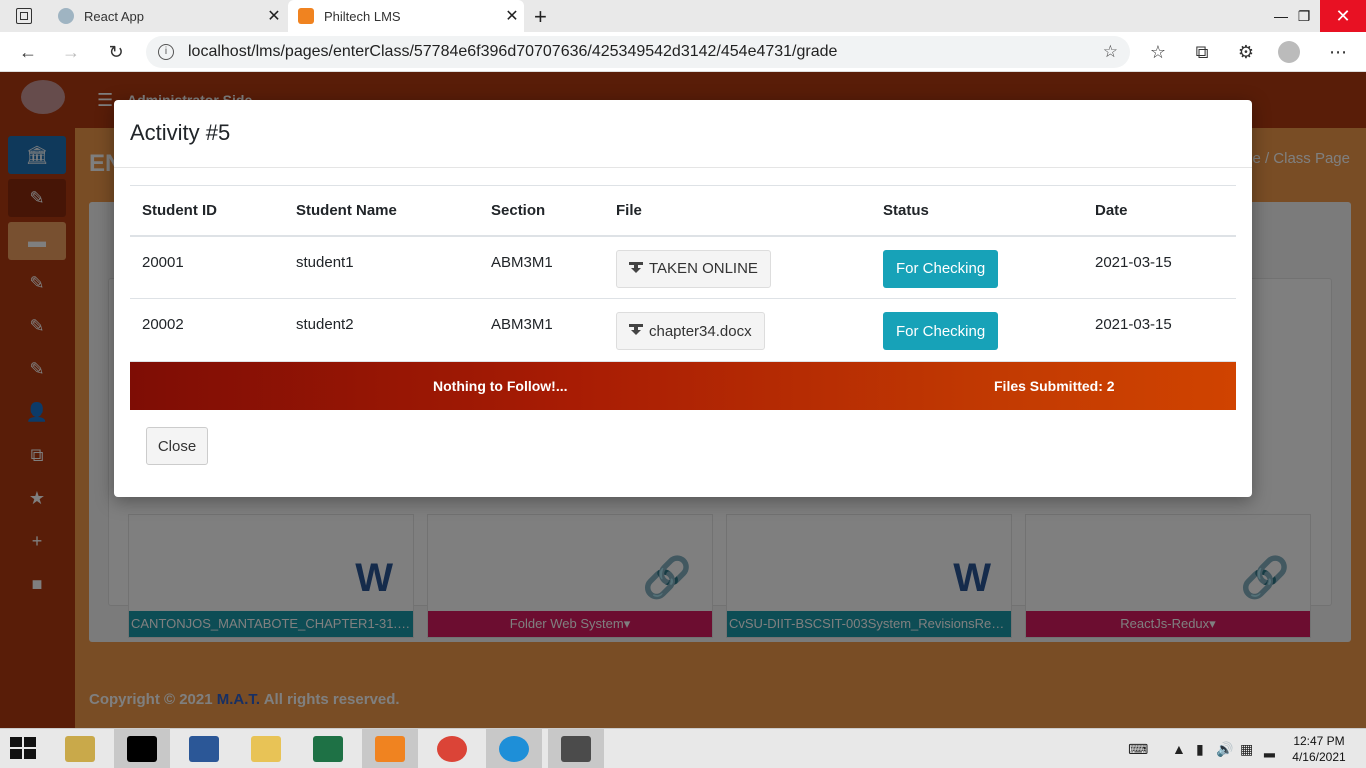 The height and width of the screenshot is (768, 1366). I want to click on sublime-app-icon, so click(576, 748).